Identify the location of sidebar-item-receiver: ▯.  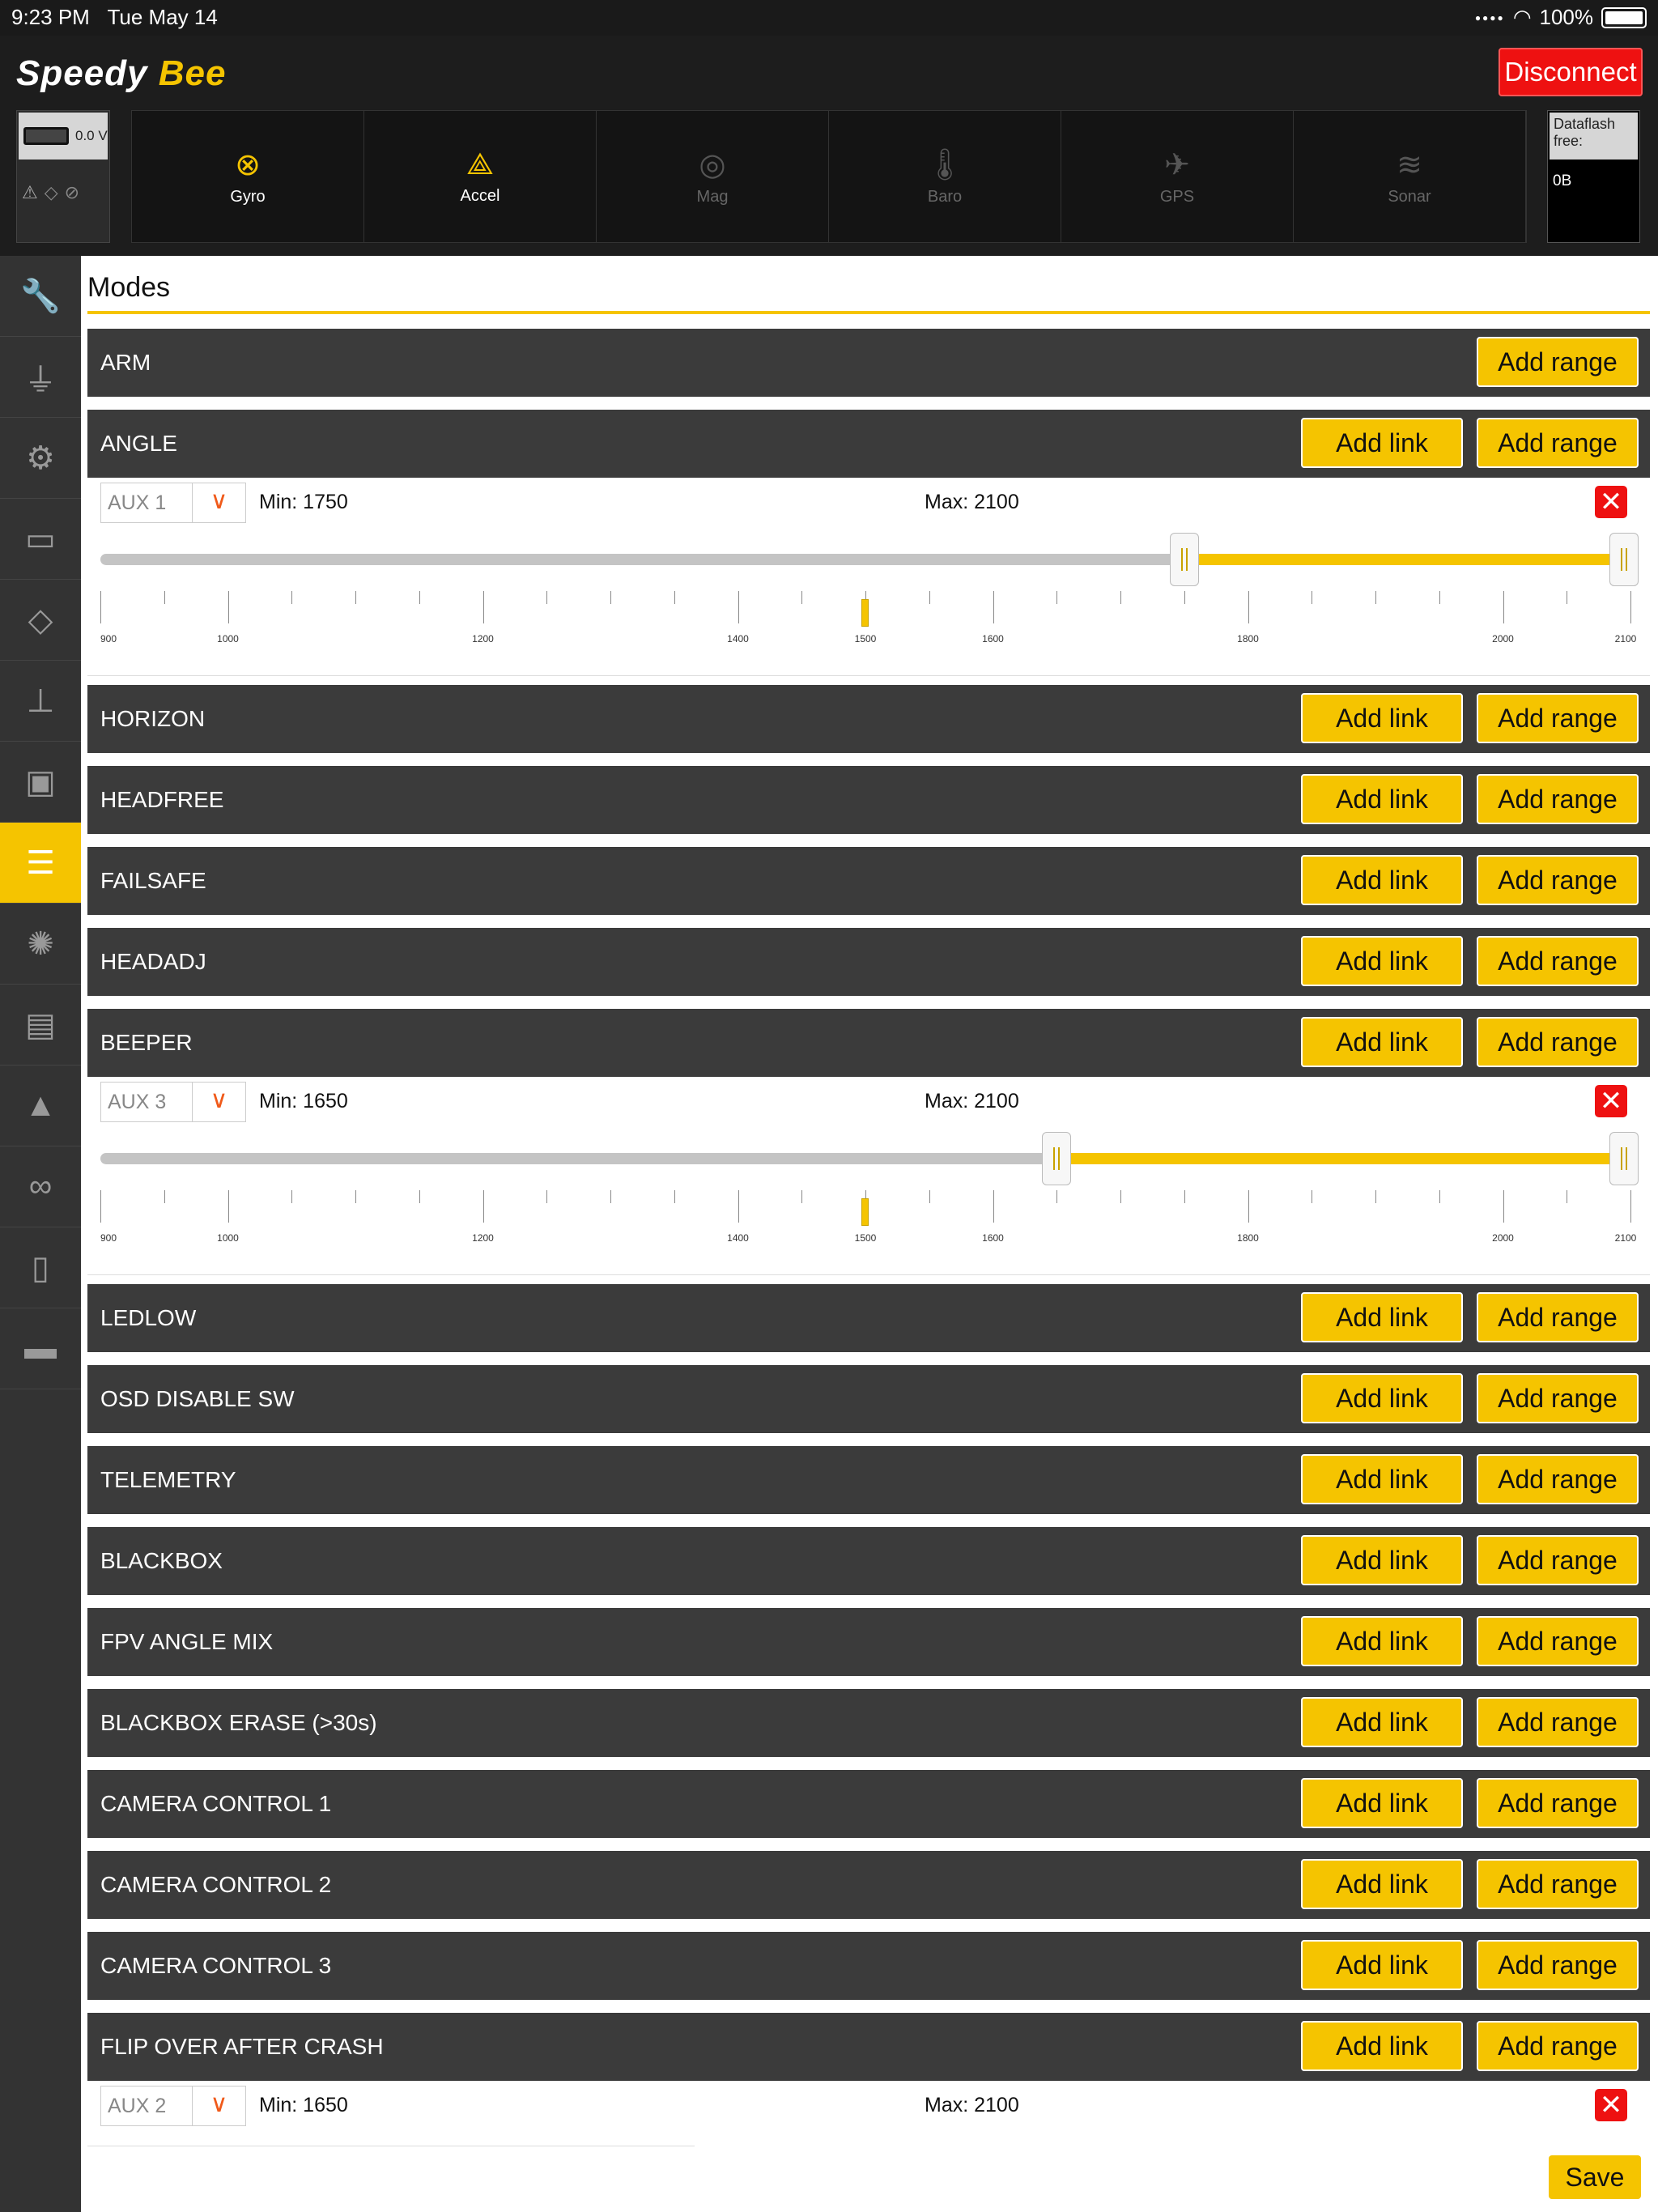
(40, 1268).